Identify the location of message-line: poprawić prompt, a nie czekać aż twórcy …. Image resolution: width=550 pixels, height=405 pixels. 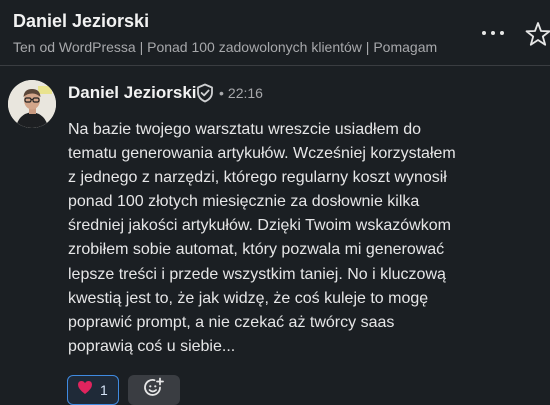
(231, 322).